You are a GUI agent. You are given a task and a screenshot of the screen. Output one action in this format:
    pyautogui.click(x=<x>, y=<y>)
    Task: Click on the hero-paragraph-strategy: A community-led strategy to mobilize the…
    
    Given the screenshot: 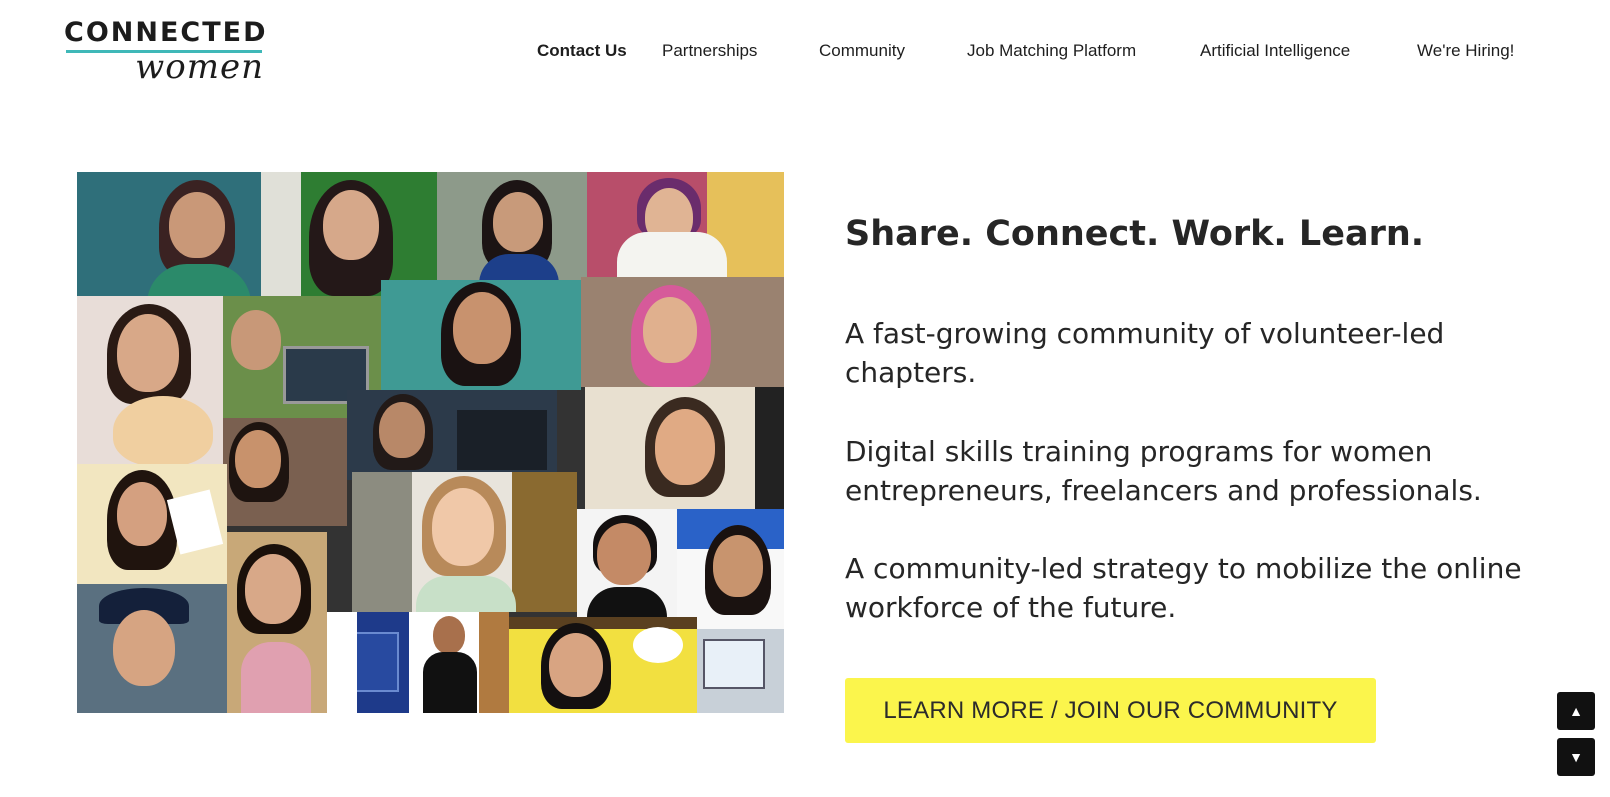 What is the action you would take?
    pyautogui.click(x=1183, y=588)
    